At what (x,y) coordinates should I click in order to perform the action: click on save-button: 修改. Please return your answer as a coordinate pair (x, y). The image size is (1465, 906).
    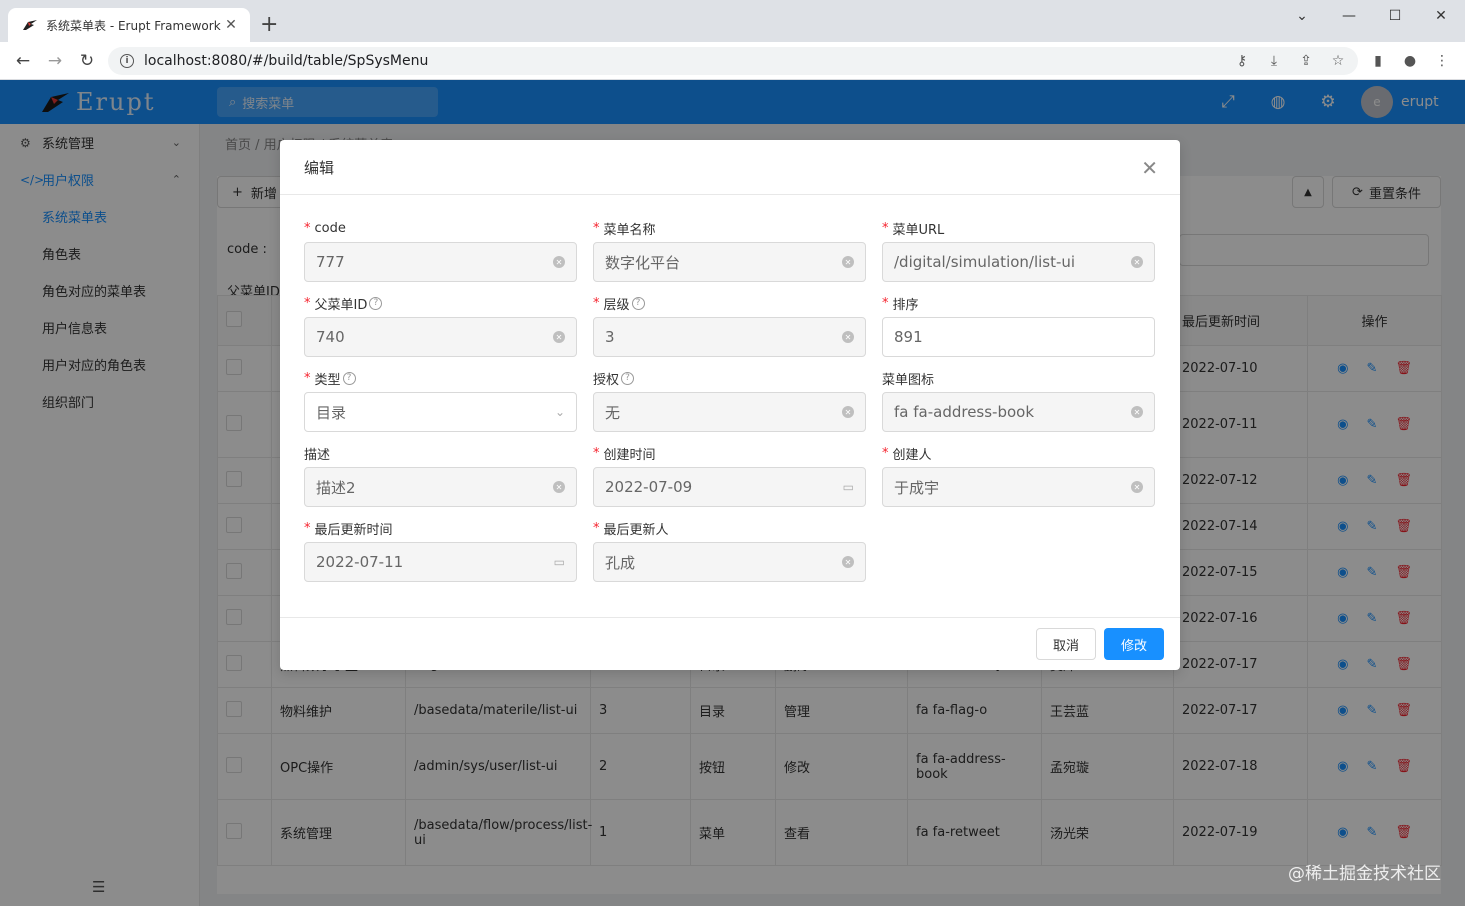
    Looking at the image, I should click on (1134, 644).